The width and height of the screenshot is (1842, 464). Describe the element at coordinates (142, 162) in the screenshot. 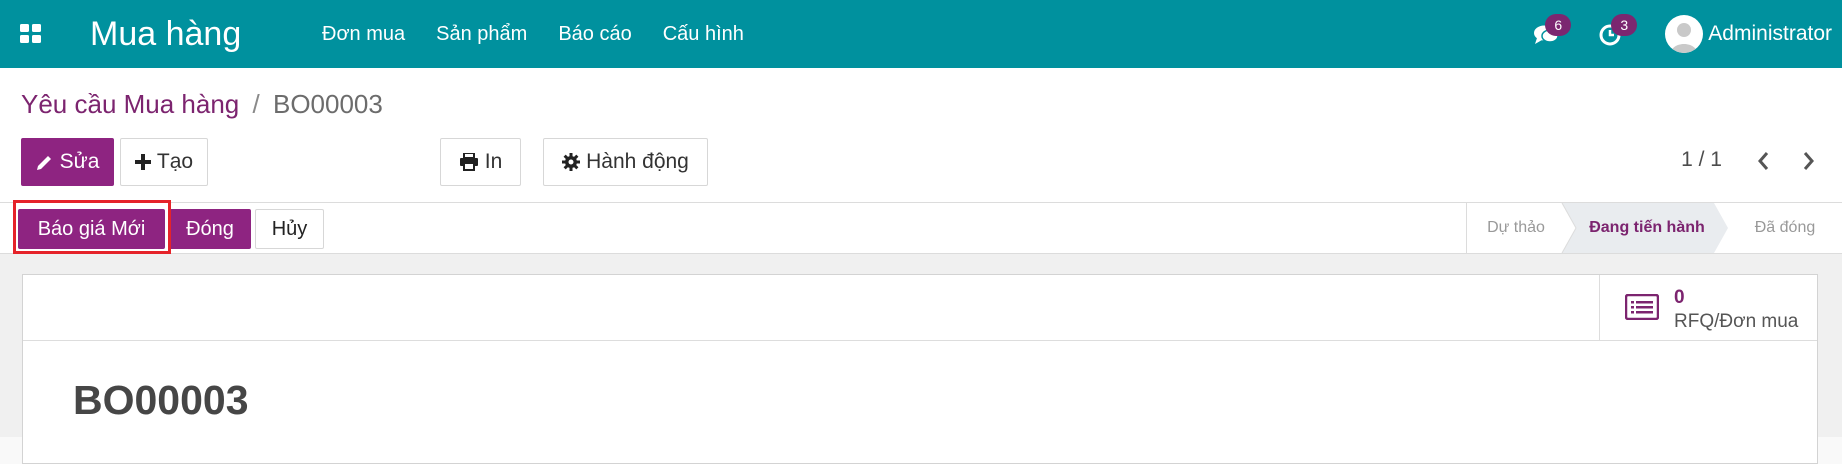

I see `plus-icon` at that location.